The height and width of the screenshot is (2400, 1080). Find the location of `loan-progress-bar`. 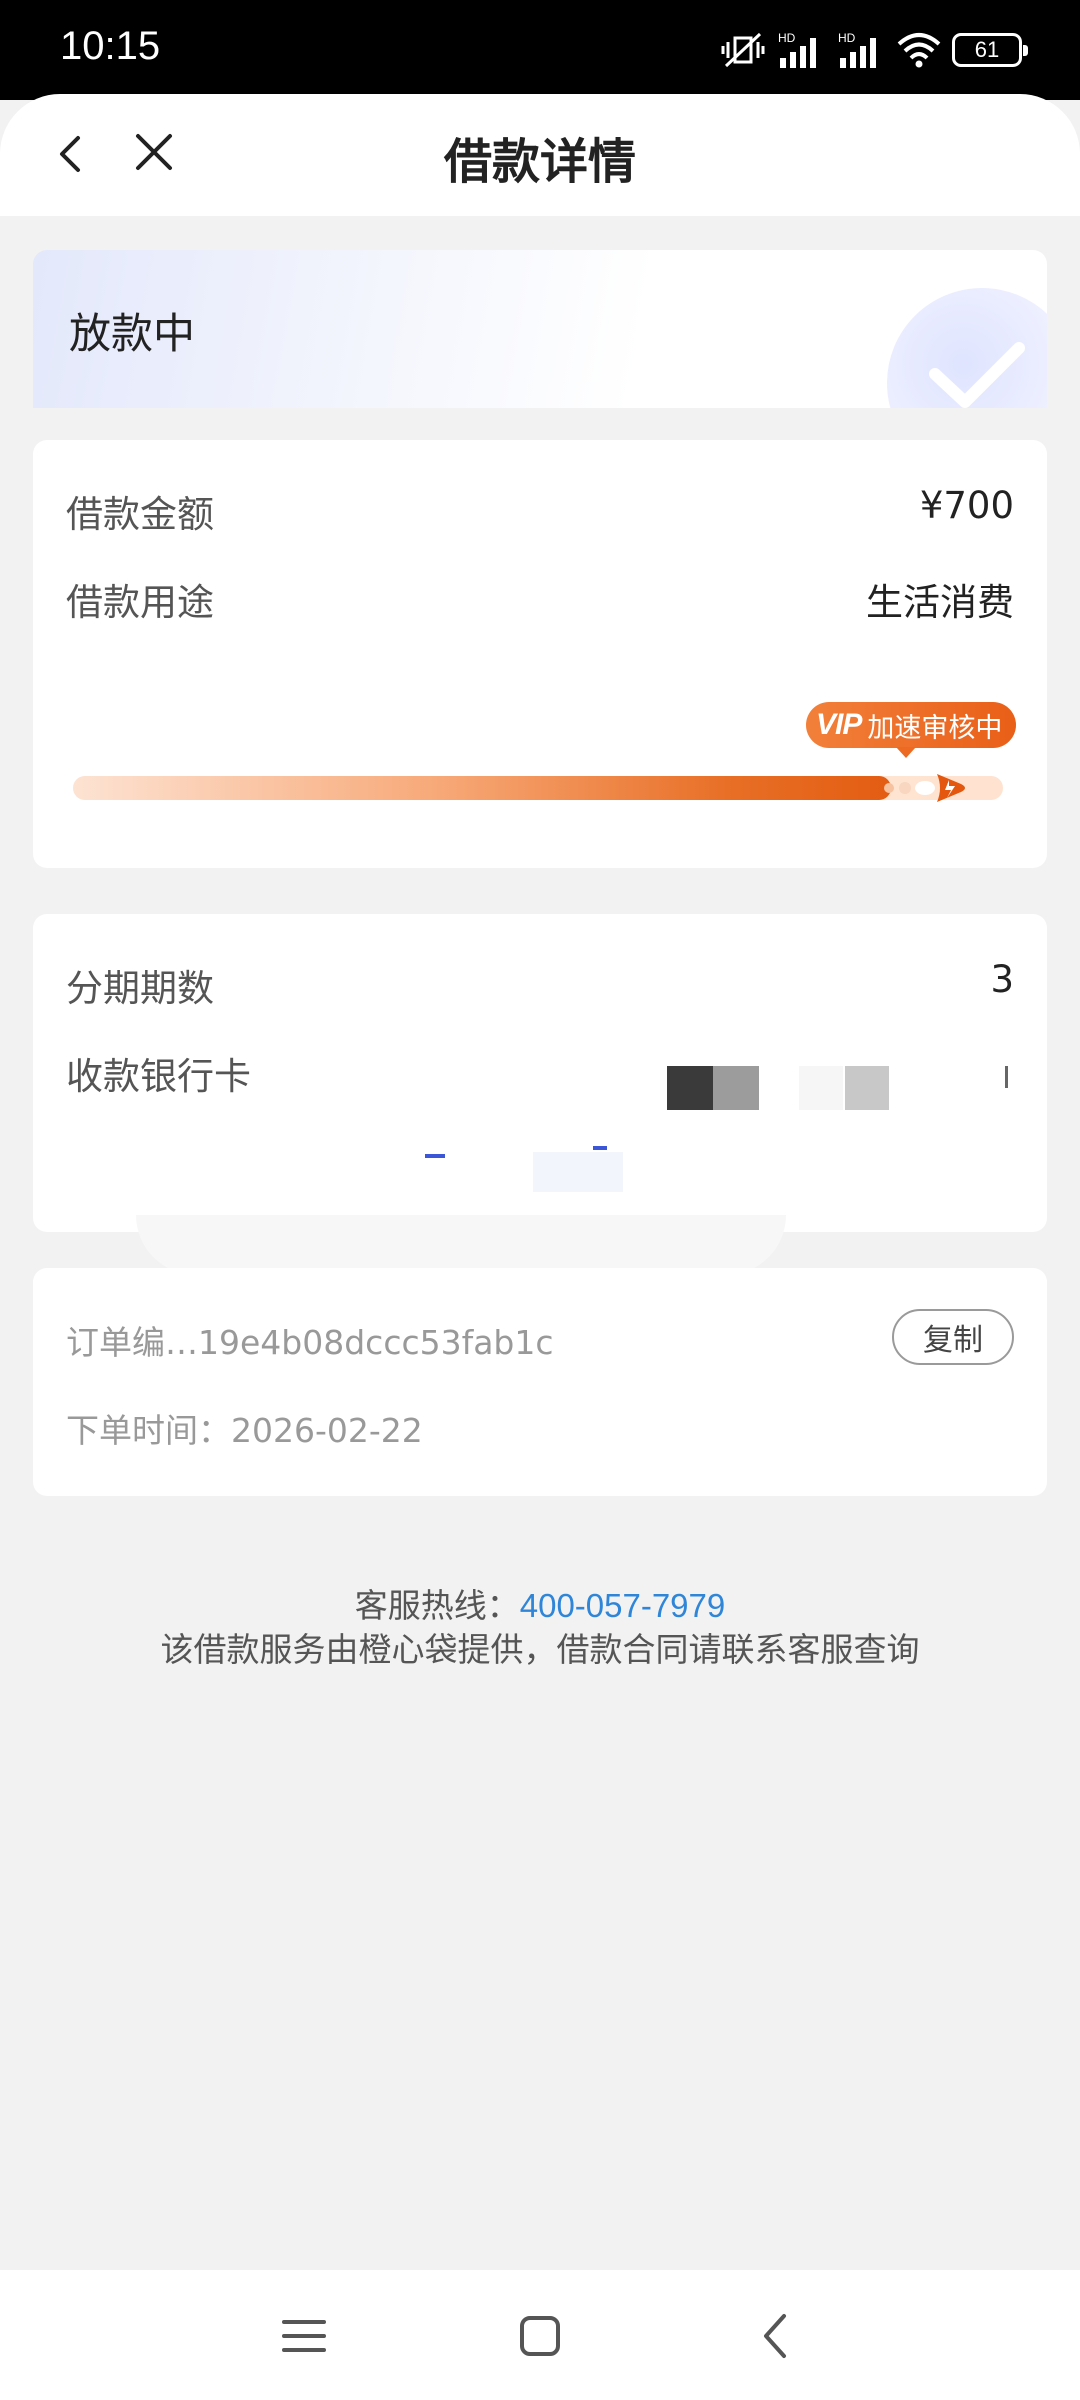

loan-progress-bar is located at coordinates (538, 788).